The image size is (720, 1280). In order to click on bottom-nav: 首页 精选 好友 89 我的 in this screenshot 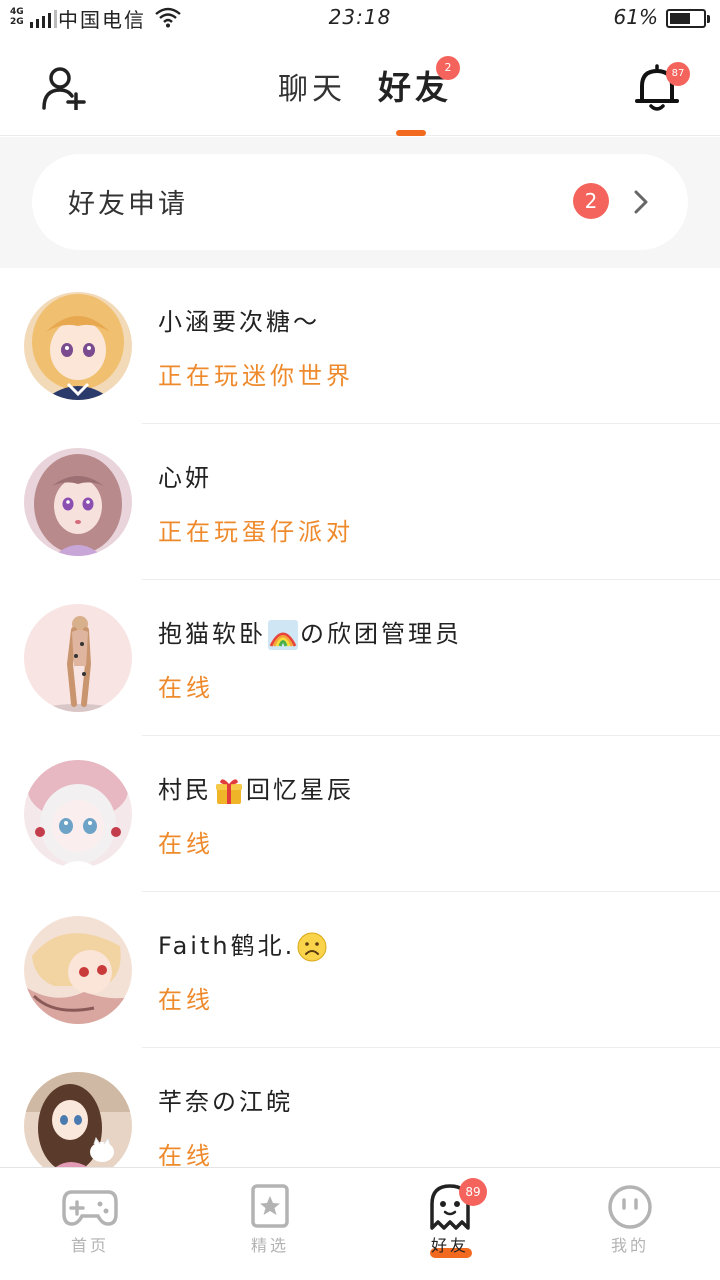, I will do `click(360, 1223)`.